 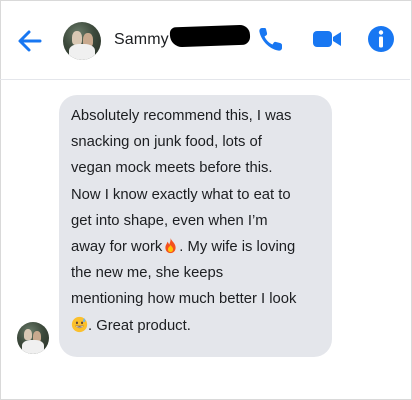 I want to click on message-line: away for work, so click(x=117, y=247).